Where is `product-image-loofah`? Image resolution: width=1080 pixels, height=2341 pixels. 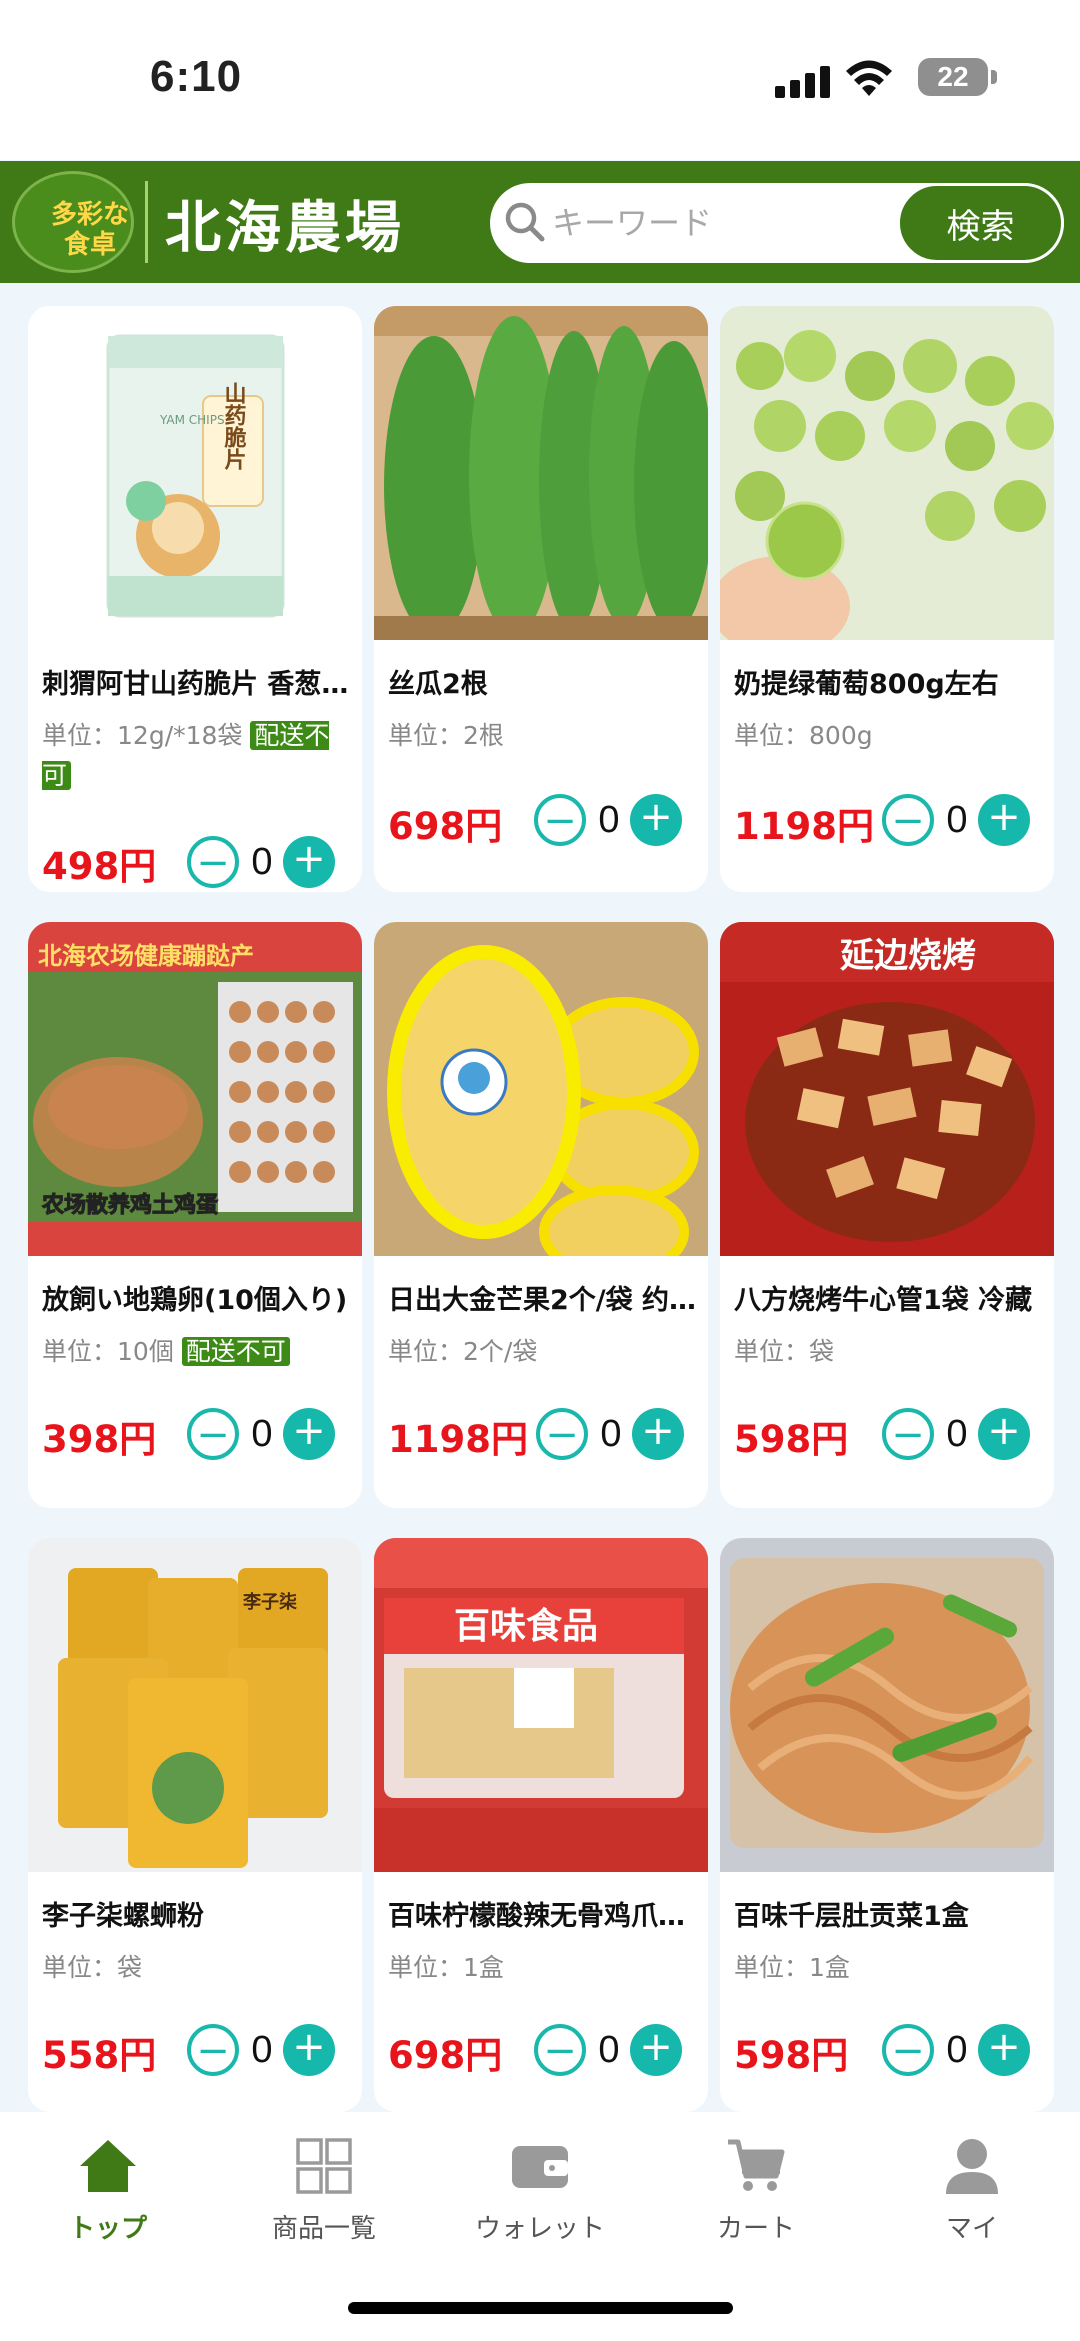 product-image-loofah is located at coordinates (541, 473).